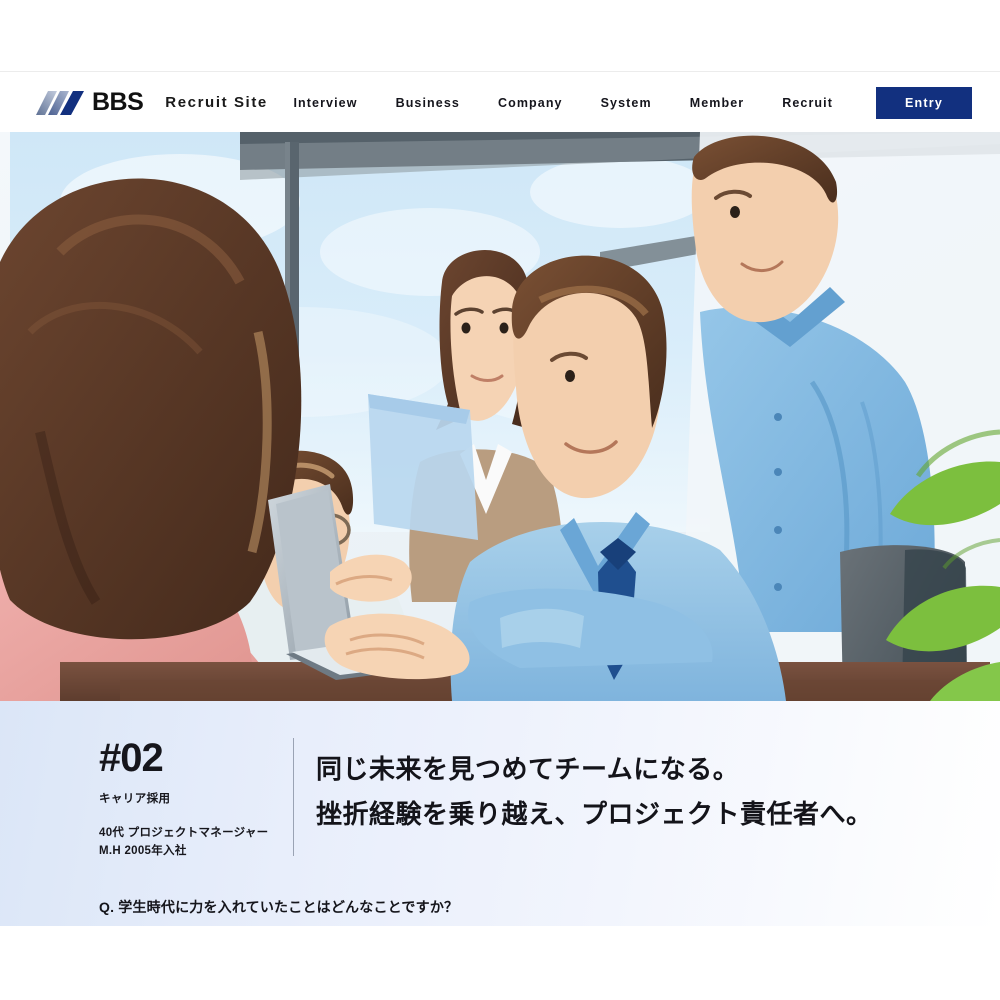 The height and width of the screenshot is (1000, 1000). I want to click on entry-button: Entry, so click(924, 102).